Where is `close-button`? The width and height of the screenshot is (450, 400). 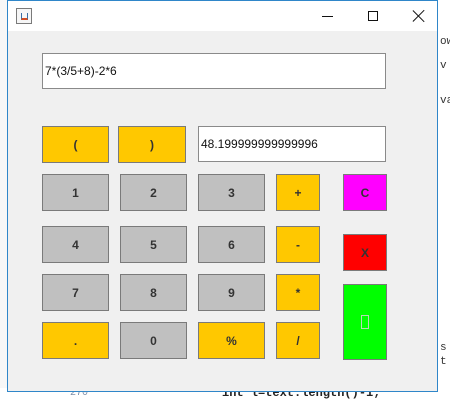 close-button is located at coordinates (419, 16).